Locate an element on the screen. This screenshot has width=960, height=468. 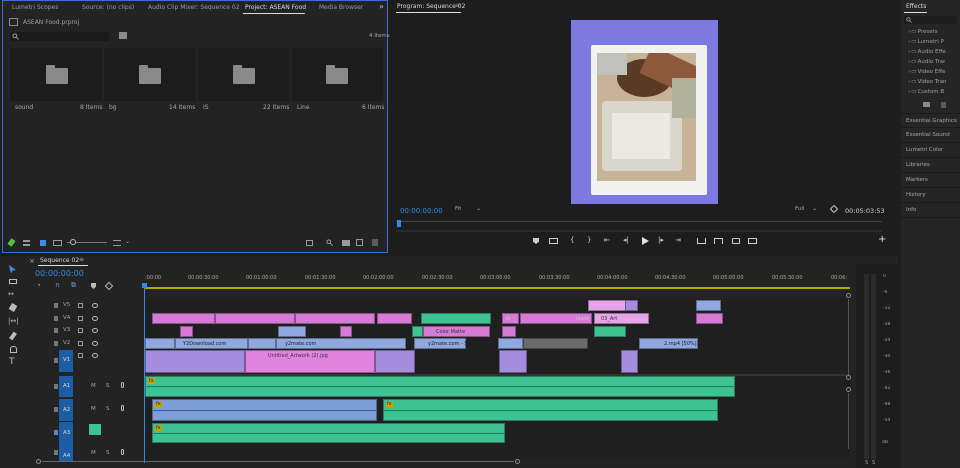
new-item-icon is located at coordinates (359, 242).